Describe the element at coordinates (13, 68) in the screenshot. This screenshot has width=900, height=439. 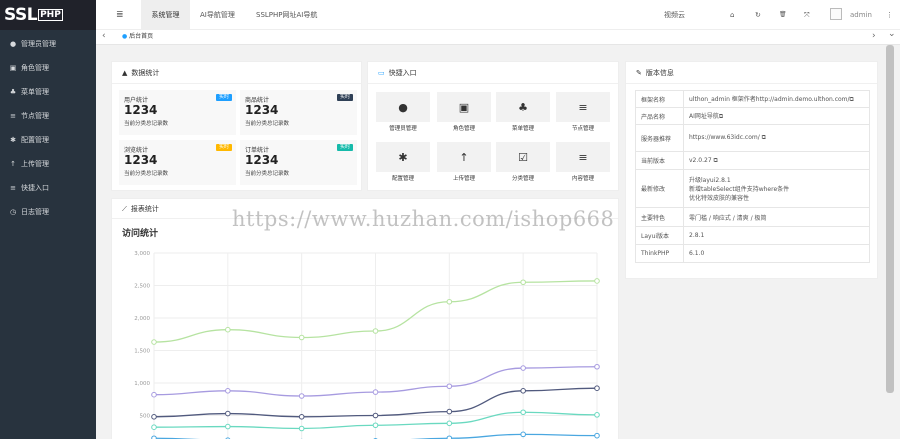
I see `group-icon: ▣` at that location.